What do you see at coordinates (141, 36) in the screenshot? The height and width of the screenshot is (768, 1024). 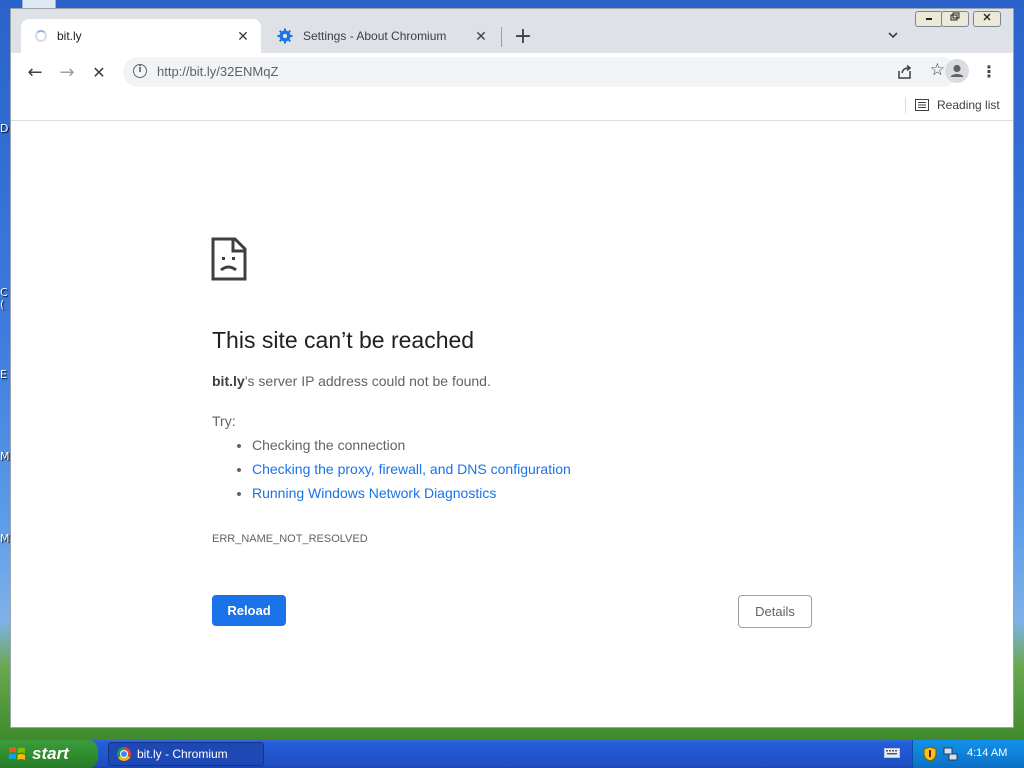 I see `tab-bitly: bit.ly ✕` at bounding box center [141, 36].